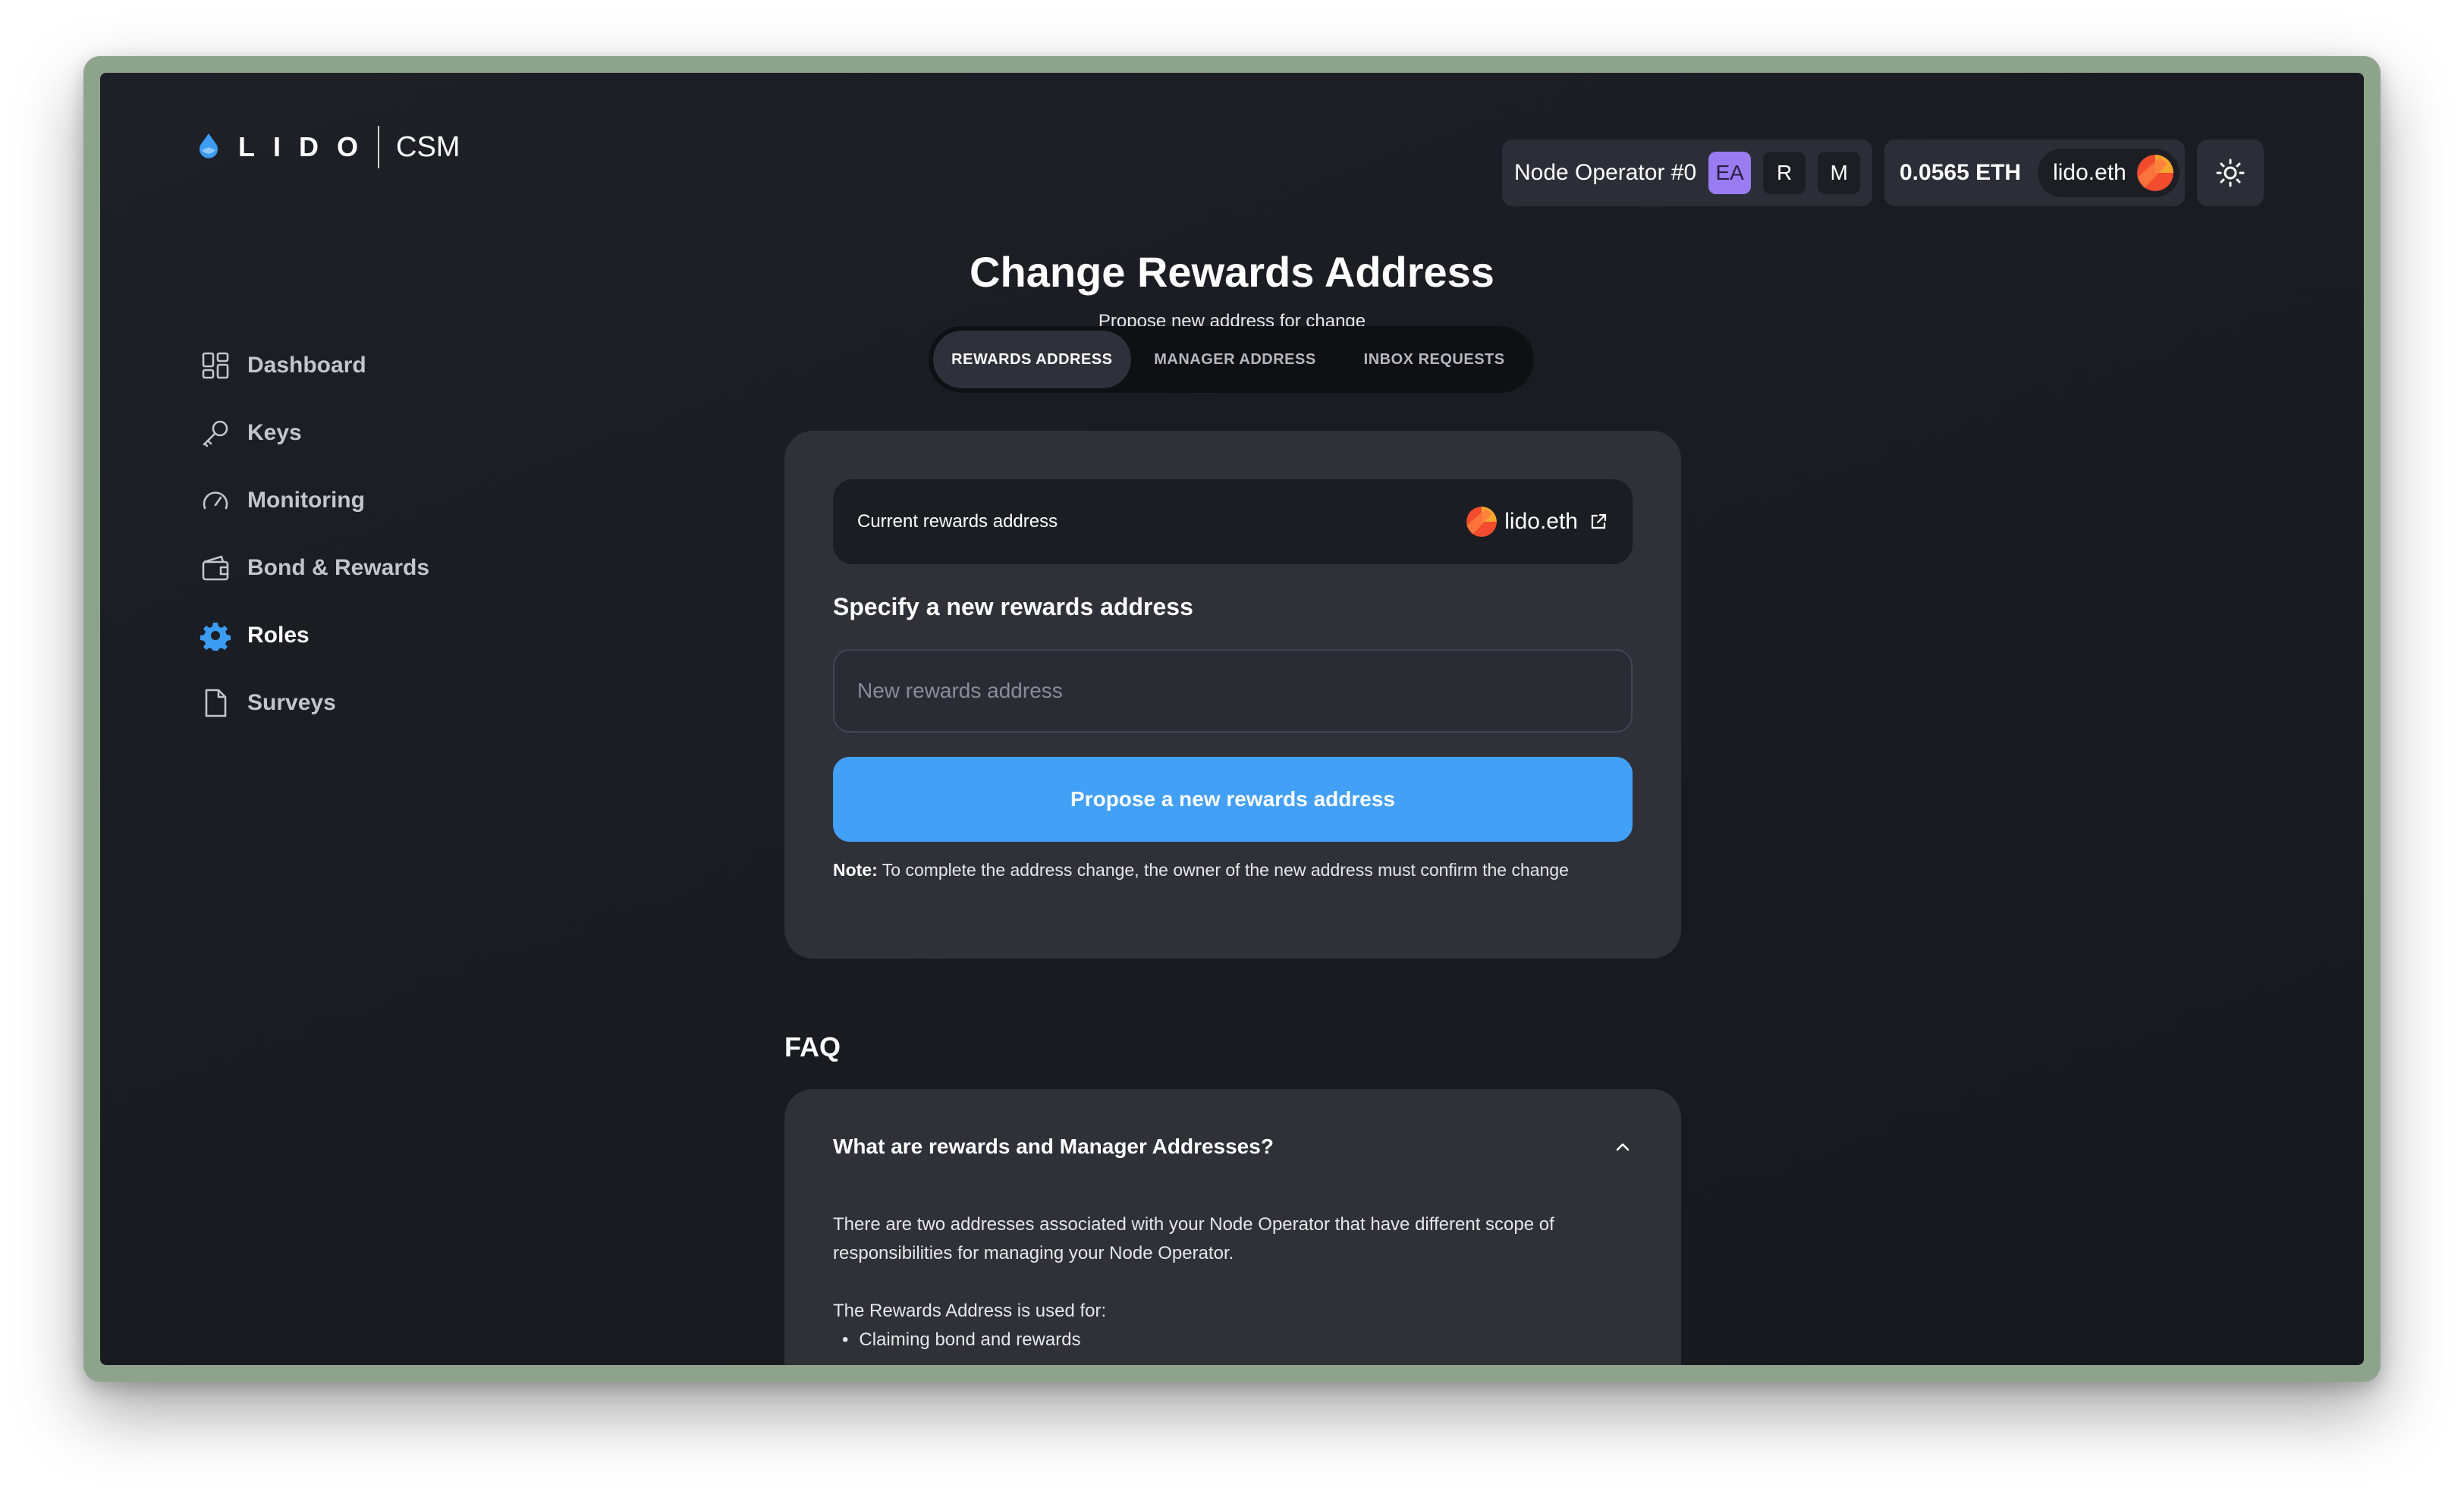 This screenshot has height=1494, width=2464. I want to click on wallet-icon, so click(215, 568).